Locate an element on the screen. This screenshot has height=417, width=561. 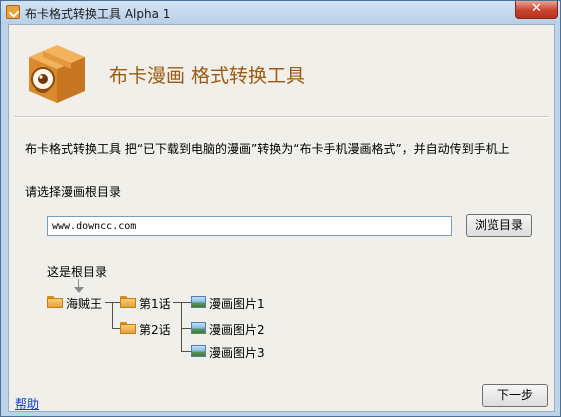
root-path-input is located at coordinates (249, 226).